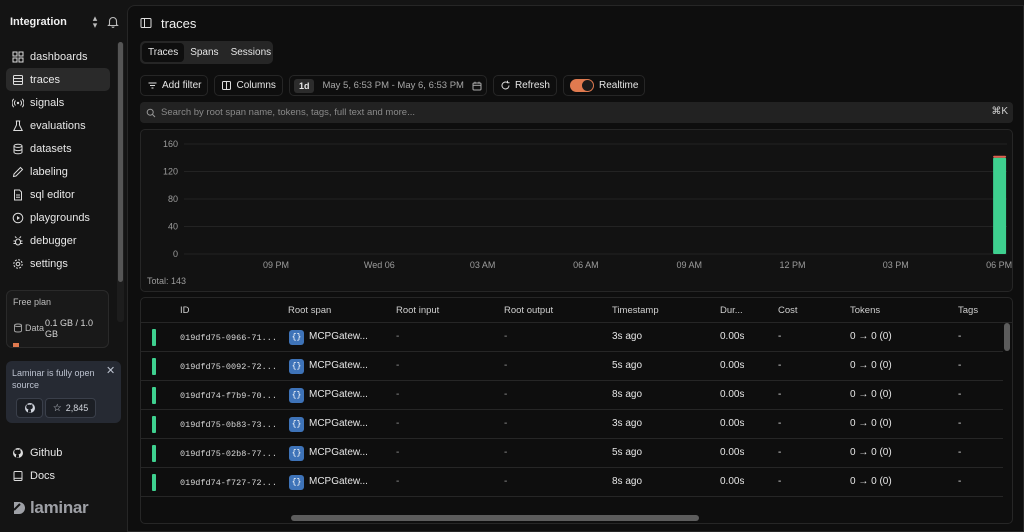 Image resolution: width=1024 pixels, height=532 pixels. What do you see at coordinates (32, 302) in the screenshot?
I see `plan-title: Free plan` at bounding box center [32, 302].